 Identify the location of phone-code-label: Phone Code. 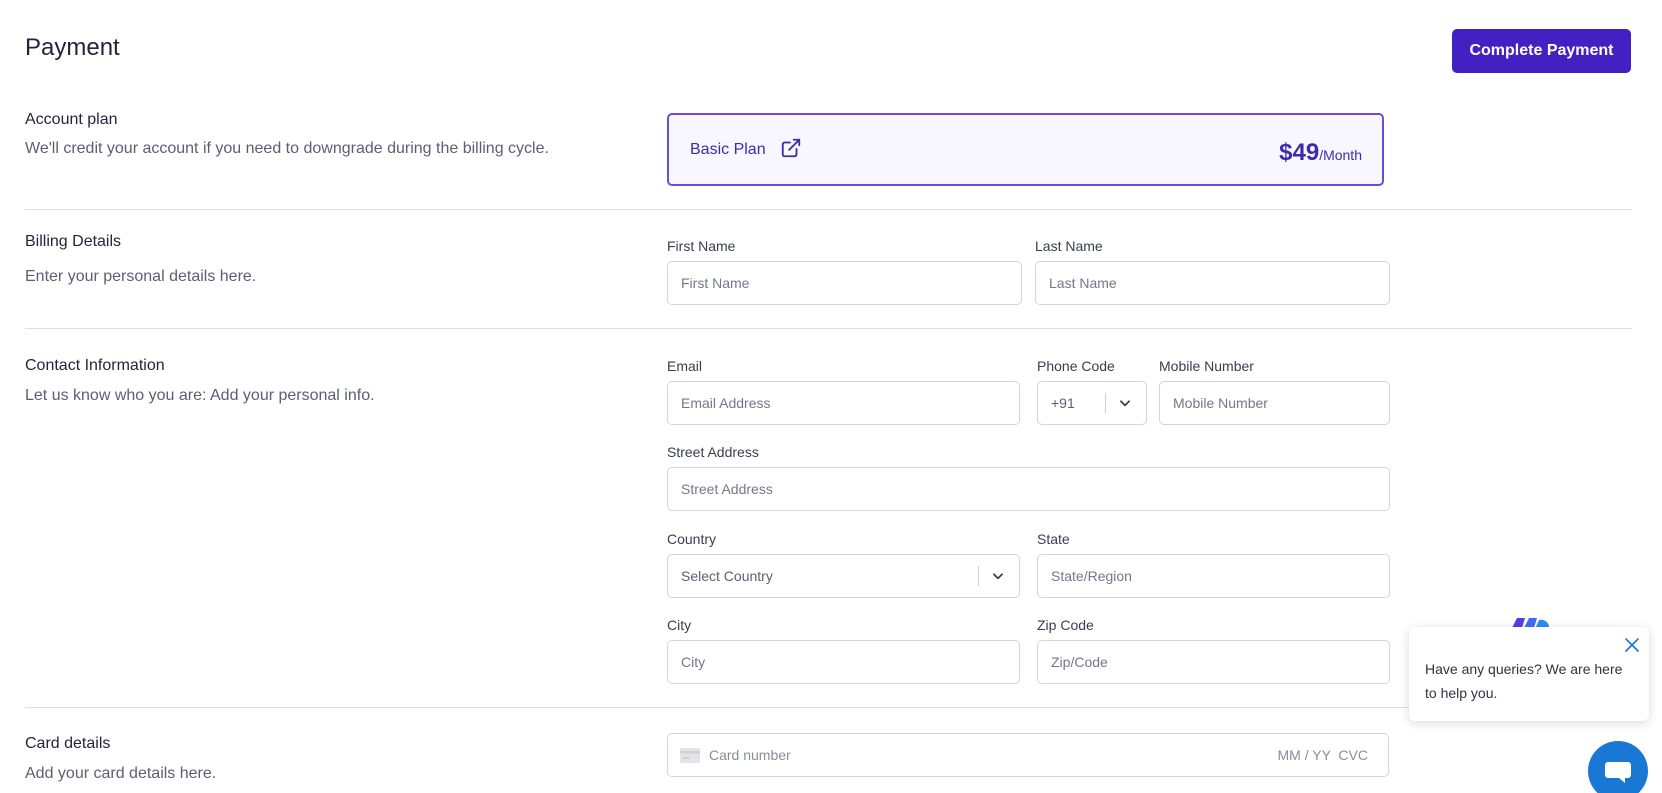
(1076, 366).